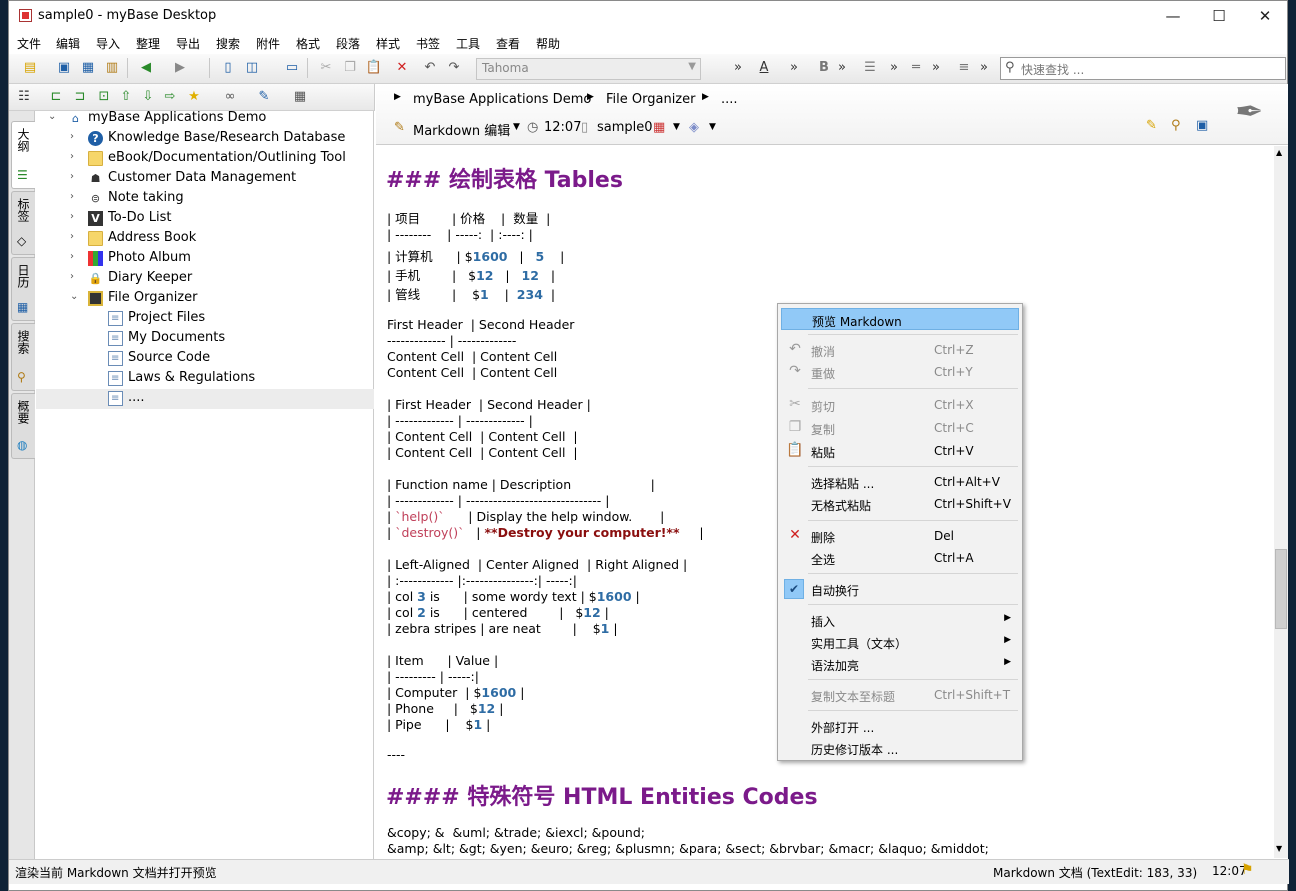 The height and width of the screenshot is (891, 1296). I want to click on back-icon: ◀, so click(146, 68).